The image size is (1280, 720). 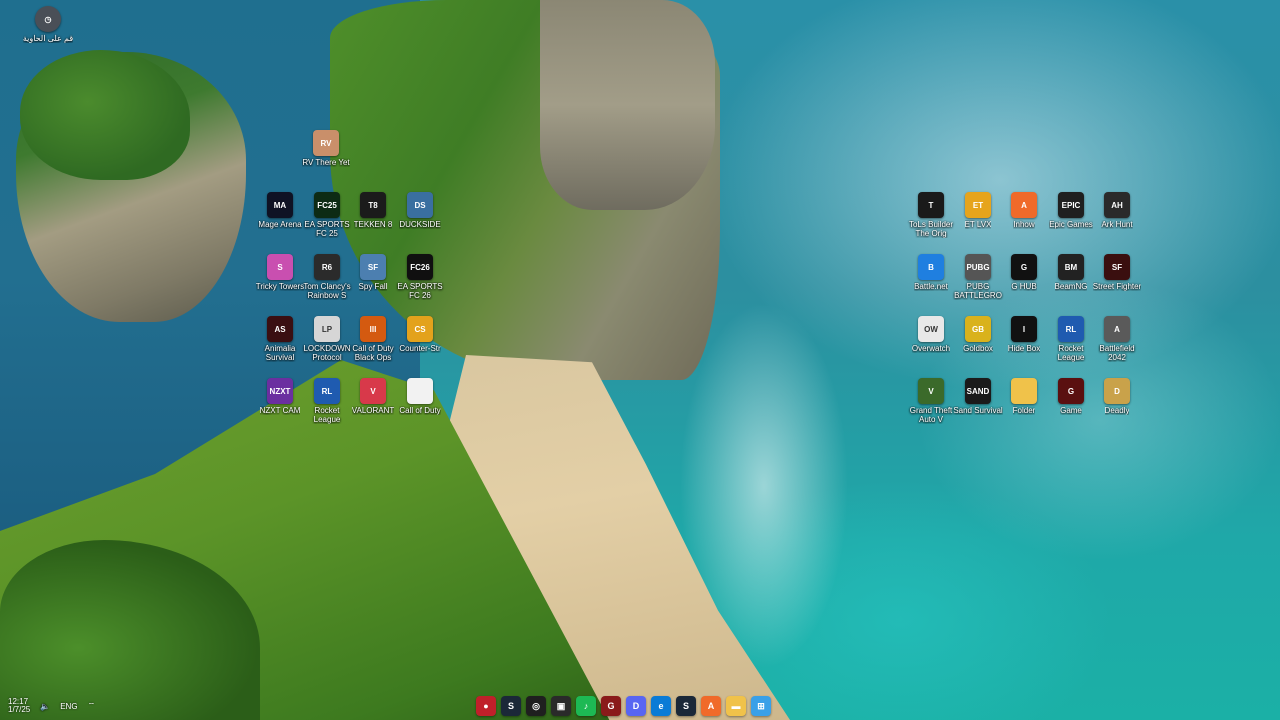 What do you see at coordinates (373, 329) in the screenshot?
I see `cod-black-ops-icon: III` at bounding box center [373, 329].